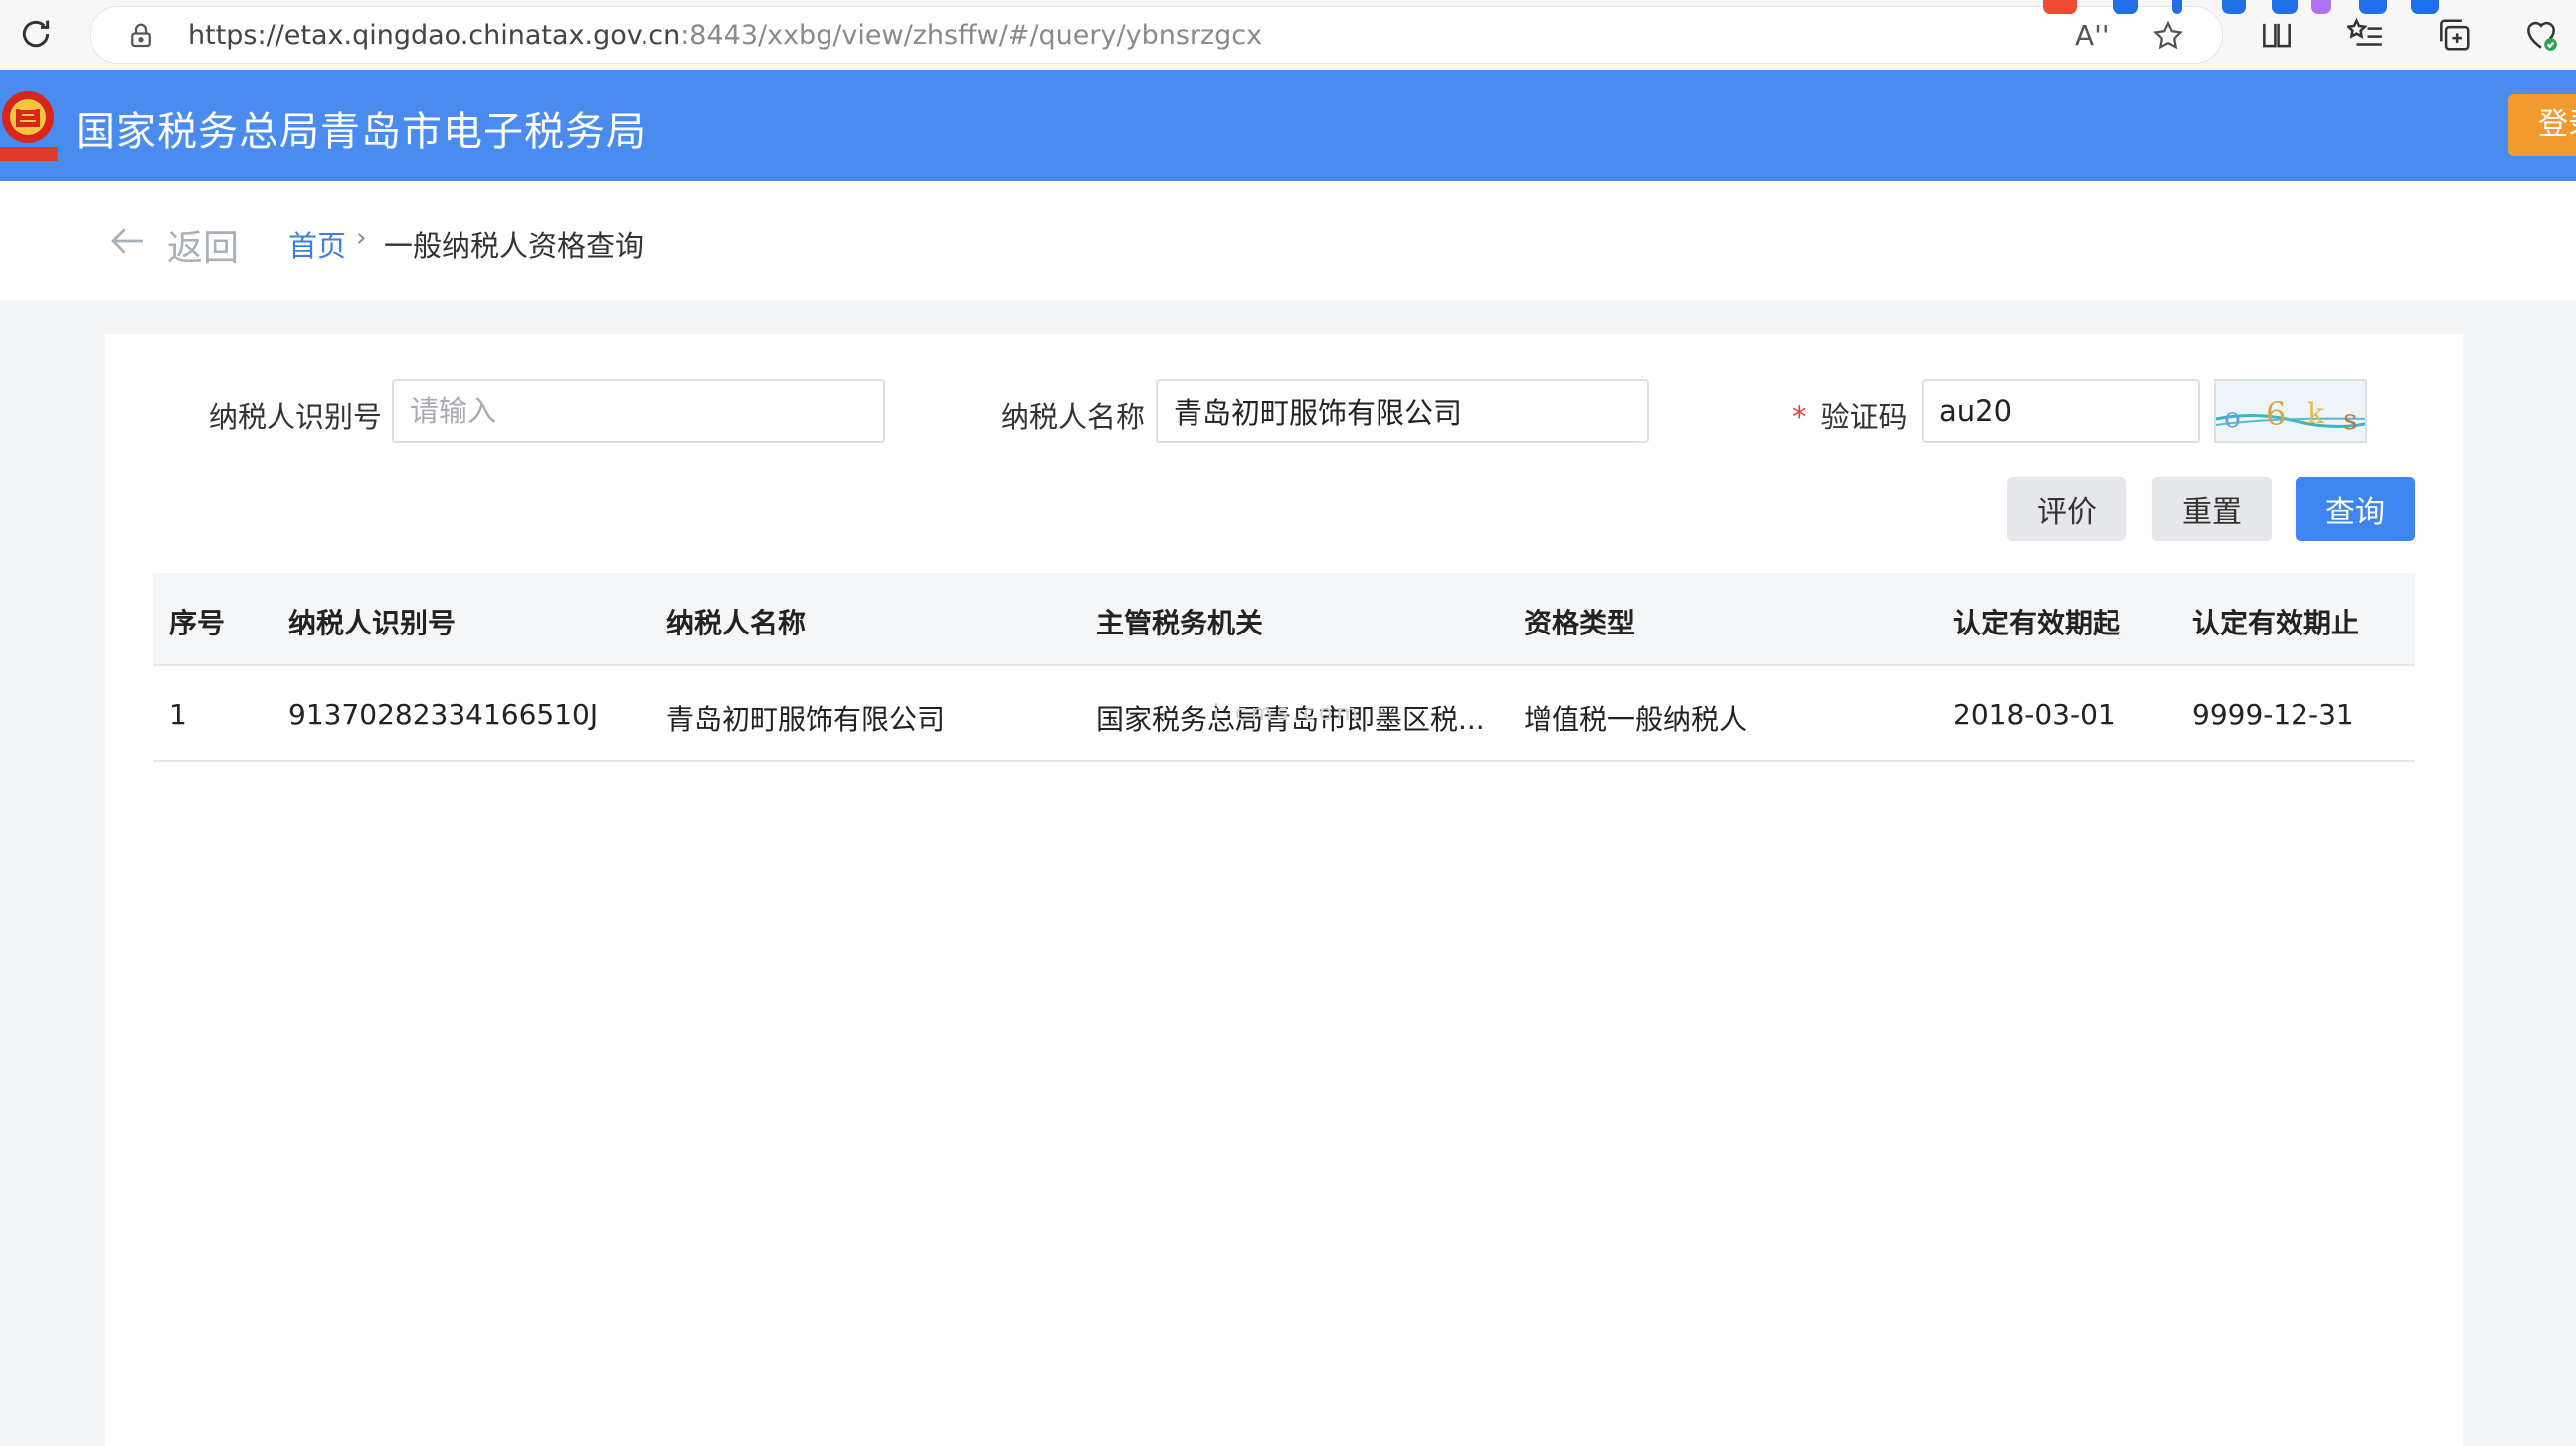 Image resolution: width=2576 pixels, height=1446 pixels. What do you see at coordinates (1850, 417) in the screenshot?
I see `captcha-label: * 验证码` at bounding box center [1850, 417].